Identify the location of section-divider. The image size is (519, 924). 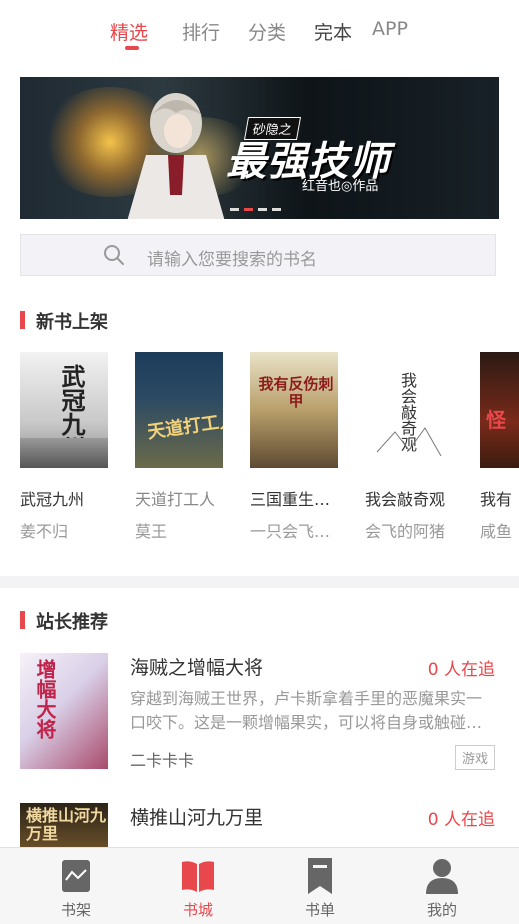
(259, 582).